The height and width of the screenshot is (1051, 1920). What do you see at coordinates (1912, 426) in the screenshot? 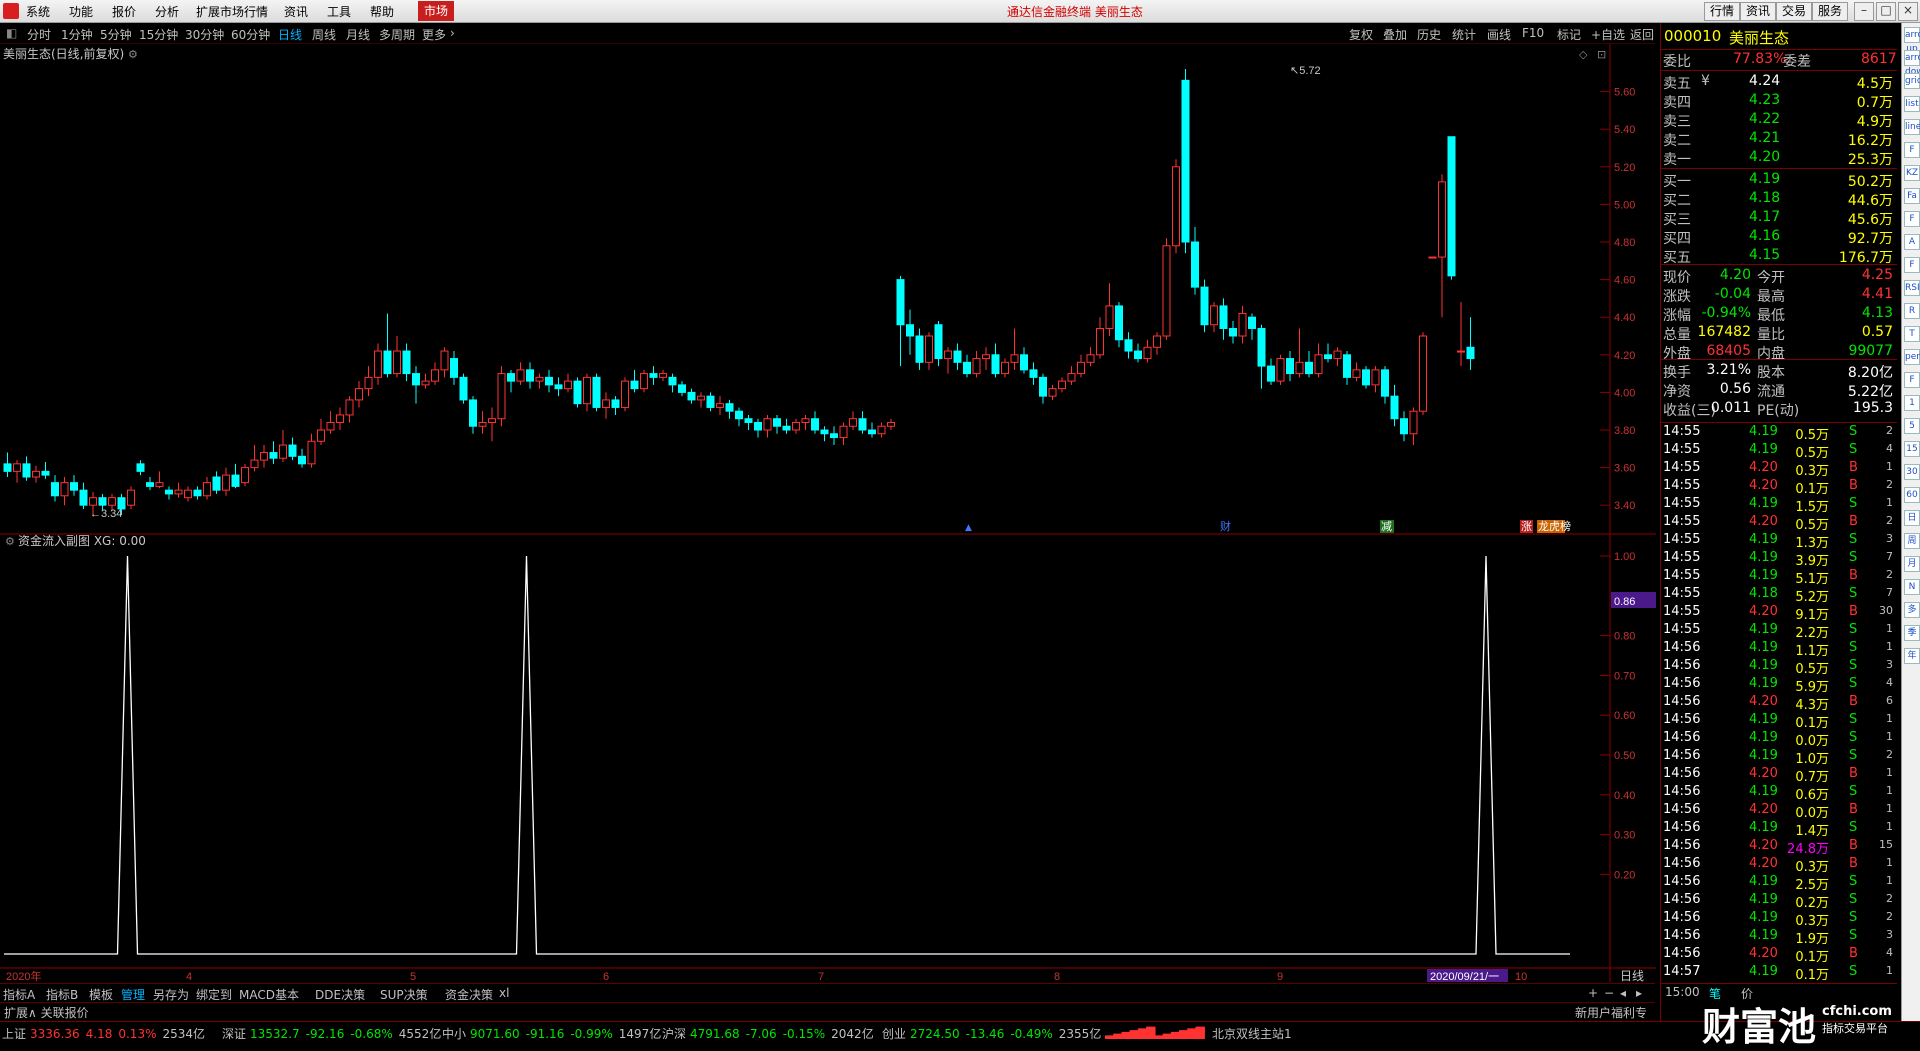
I see `toolbar-5-icon: 5` at bounding box center [1912, 426].